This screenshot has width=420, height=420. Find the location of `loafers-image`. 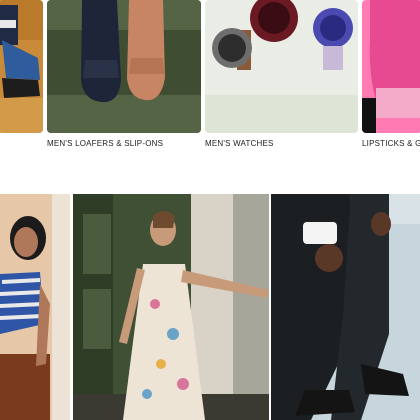

loafers-image is located at coordinates (124, 66).